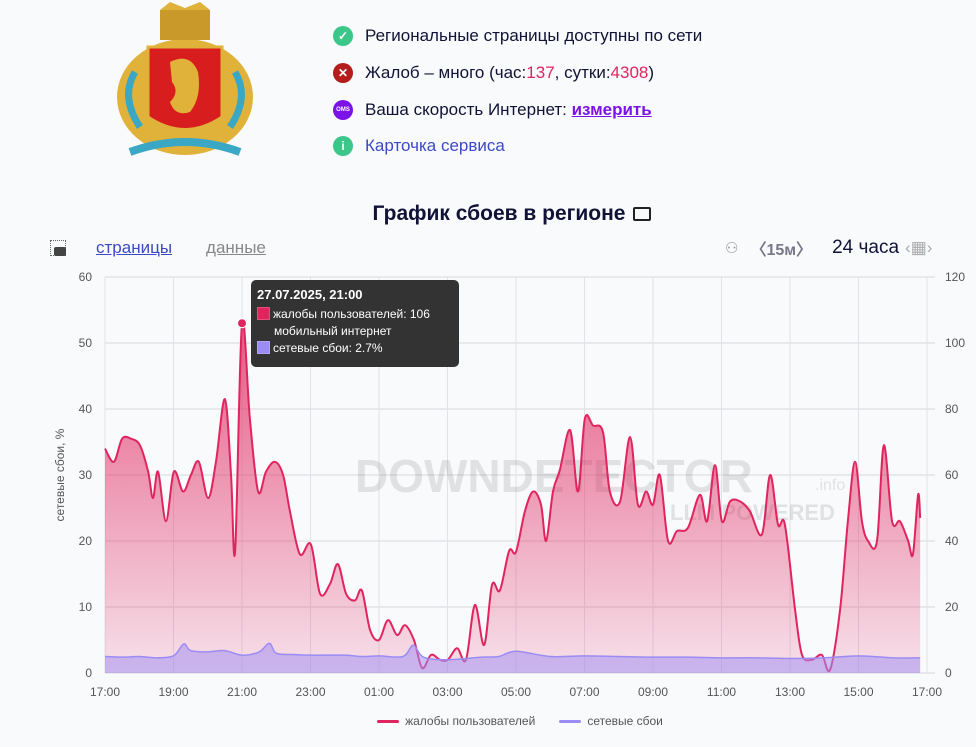 The image size is (976, 747). What do you see at coordinates (333, 331) in the screenshot?
I see `tooltip-complaints-sub: мобильный интернет` at bounding box center [333, 331].